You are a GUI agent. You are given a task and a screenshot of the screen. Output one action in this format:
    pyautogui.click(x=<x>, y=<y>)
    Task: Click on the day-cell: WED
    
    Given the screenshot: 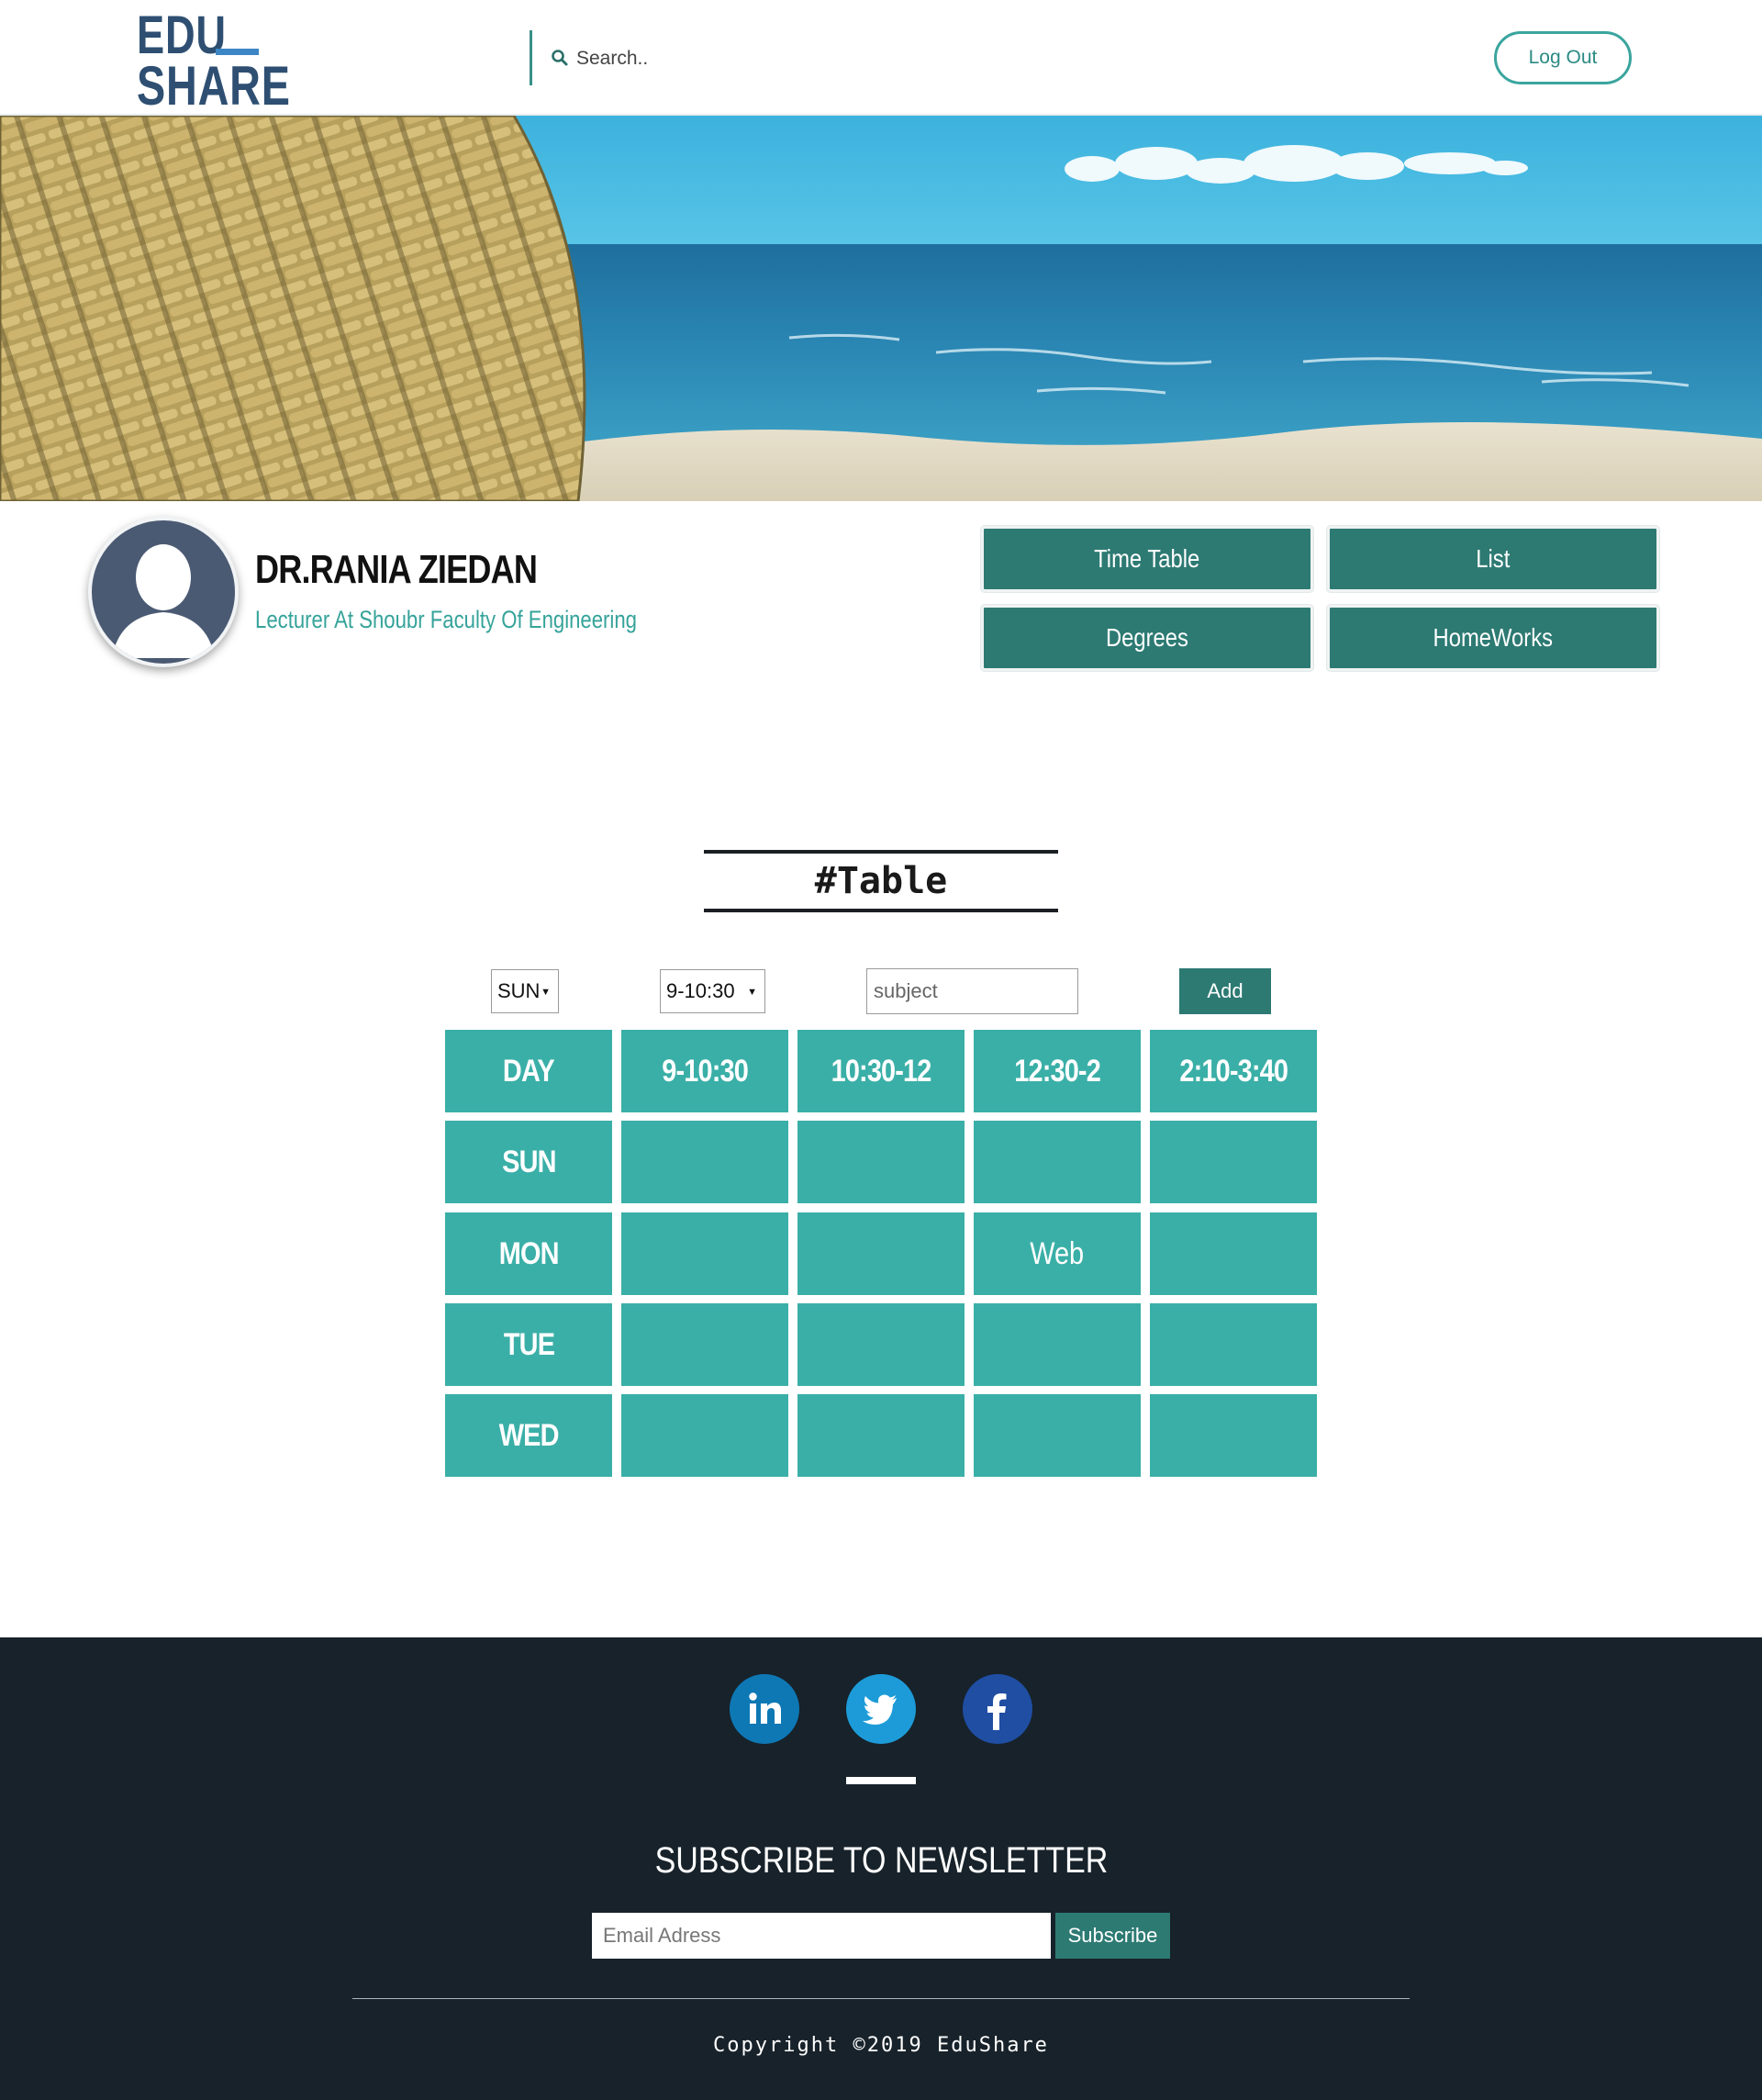 What is the action you would take?
    pyautogui.click(x=528, y=1435)
    